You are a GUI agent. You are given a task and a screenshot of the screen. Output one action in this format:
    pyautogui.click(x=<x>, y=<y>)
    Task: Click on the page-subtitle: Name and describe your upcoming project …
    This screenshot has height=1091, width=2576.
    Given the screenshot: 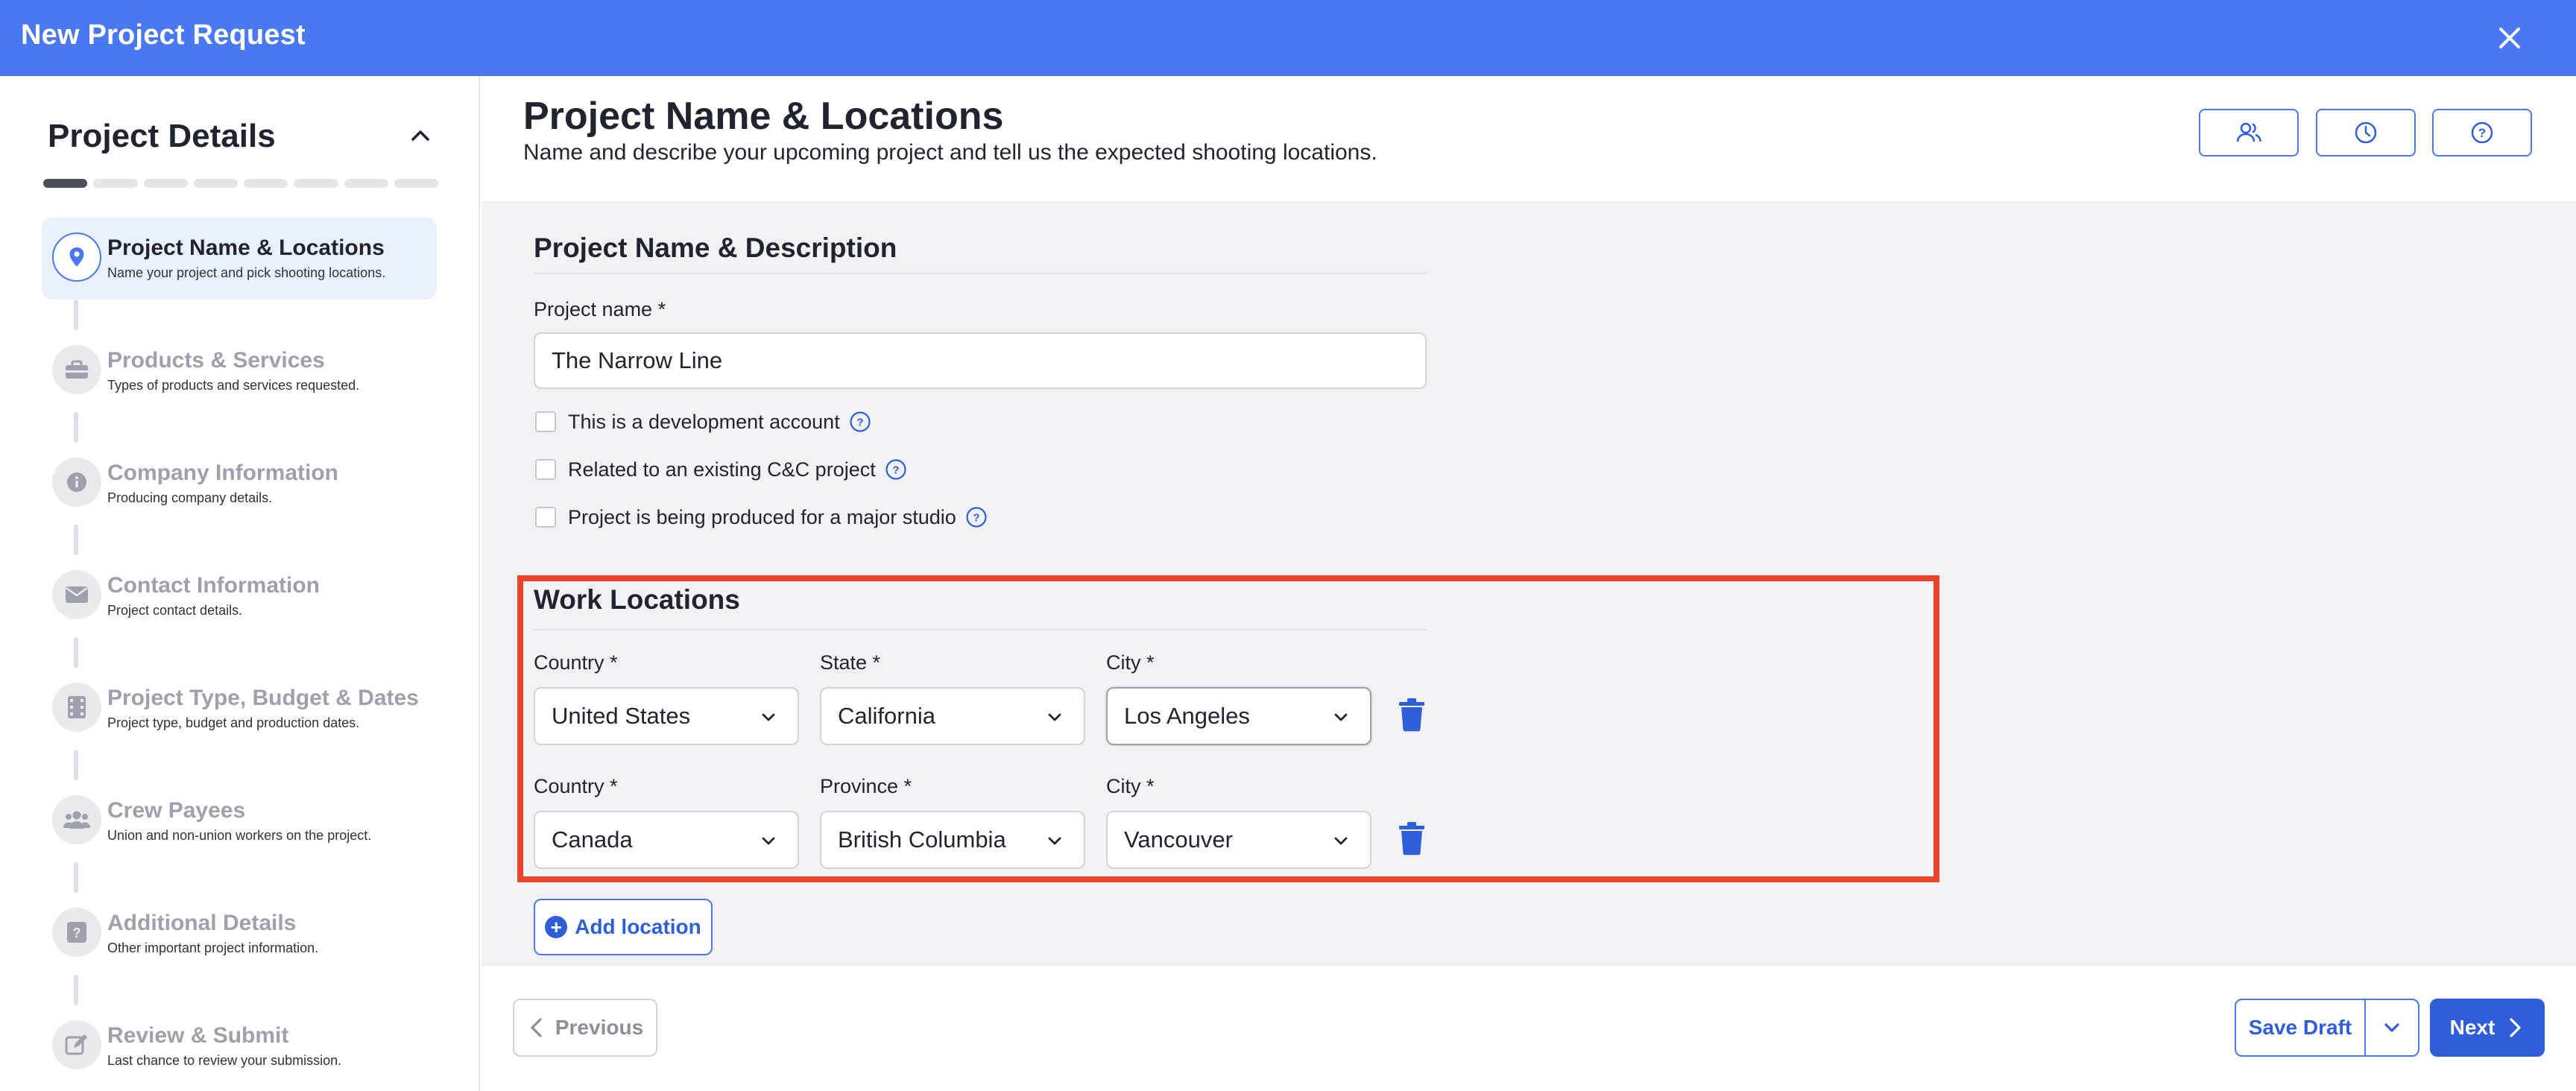 What is the action you would take?
    pyautogui.click(x=950, y=152)
    